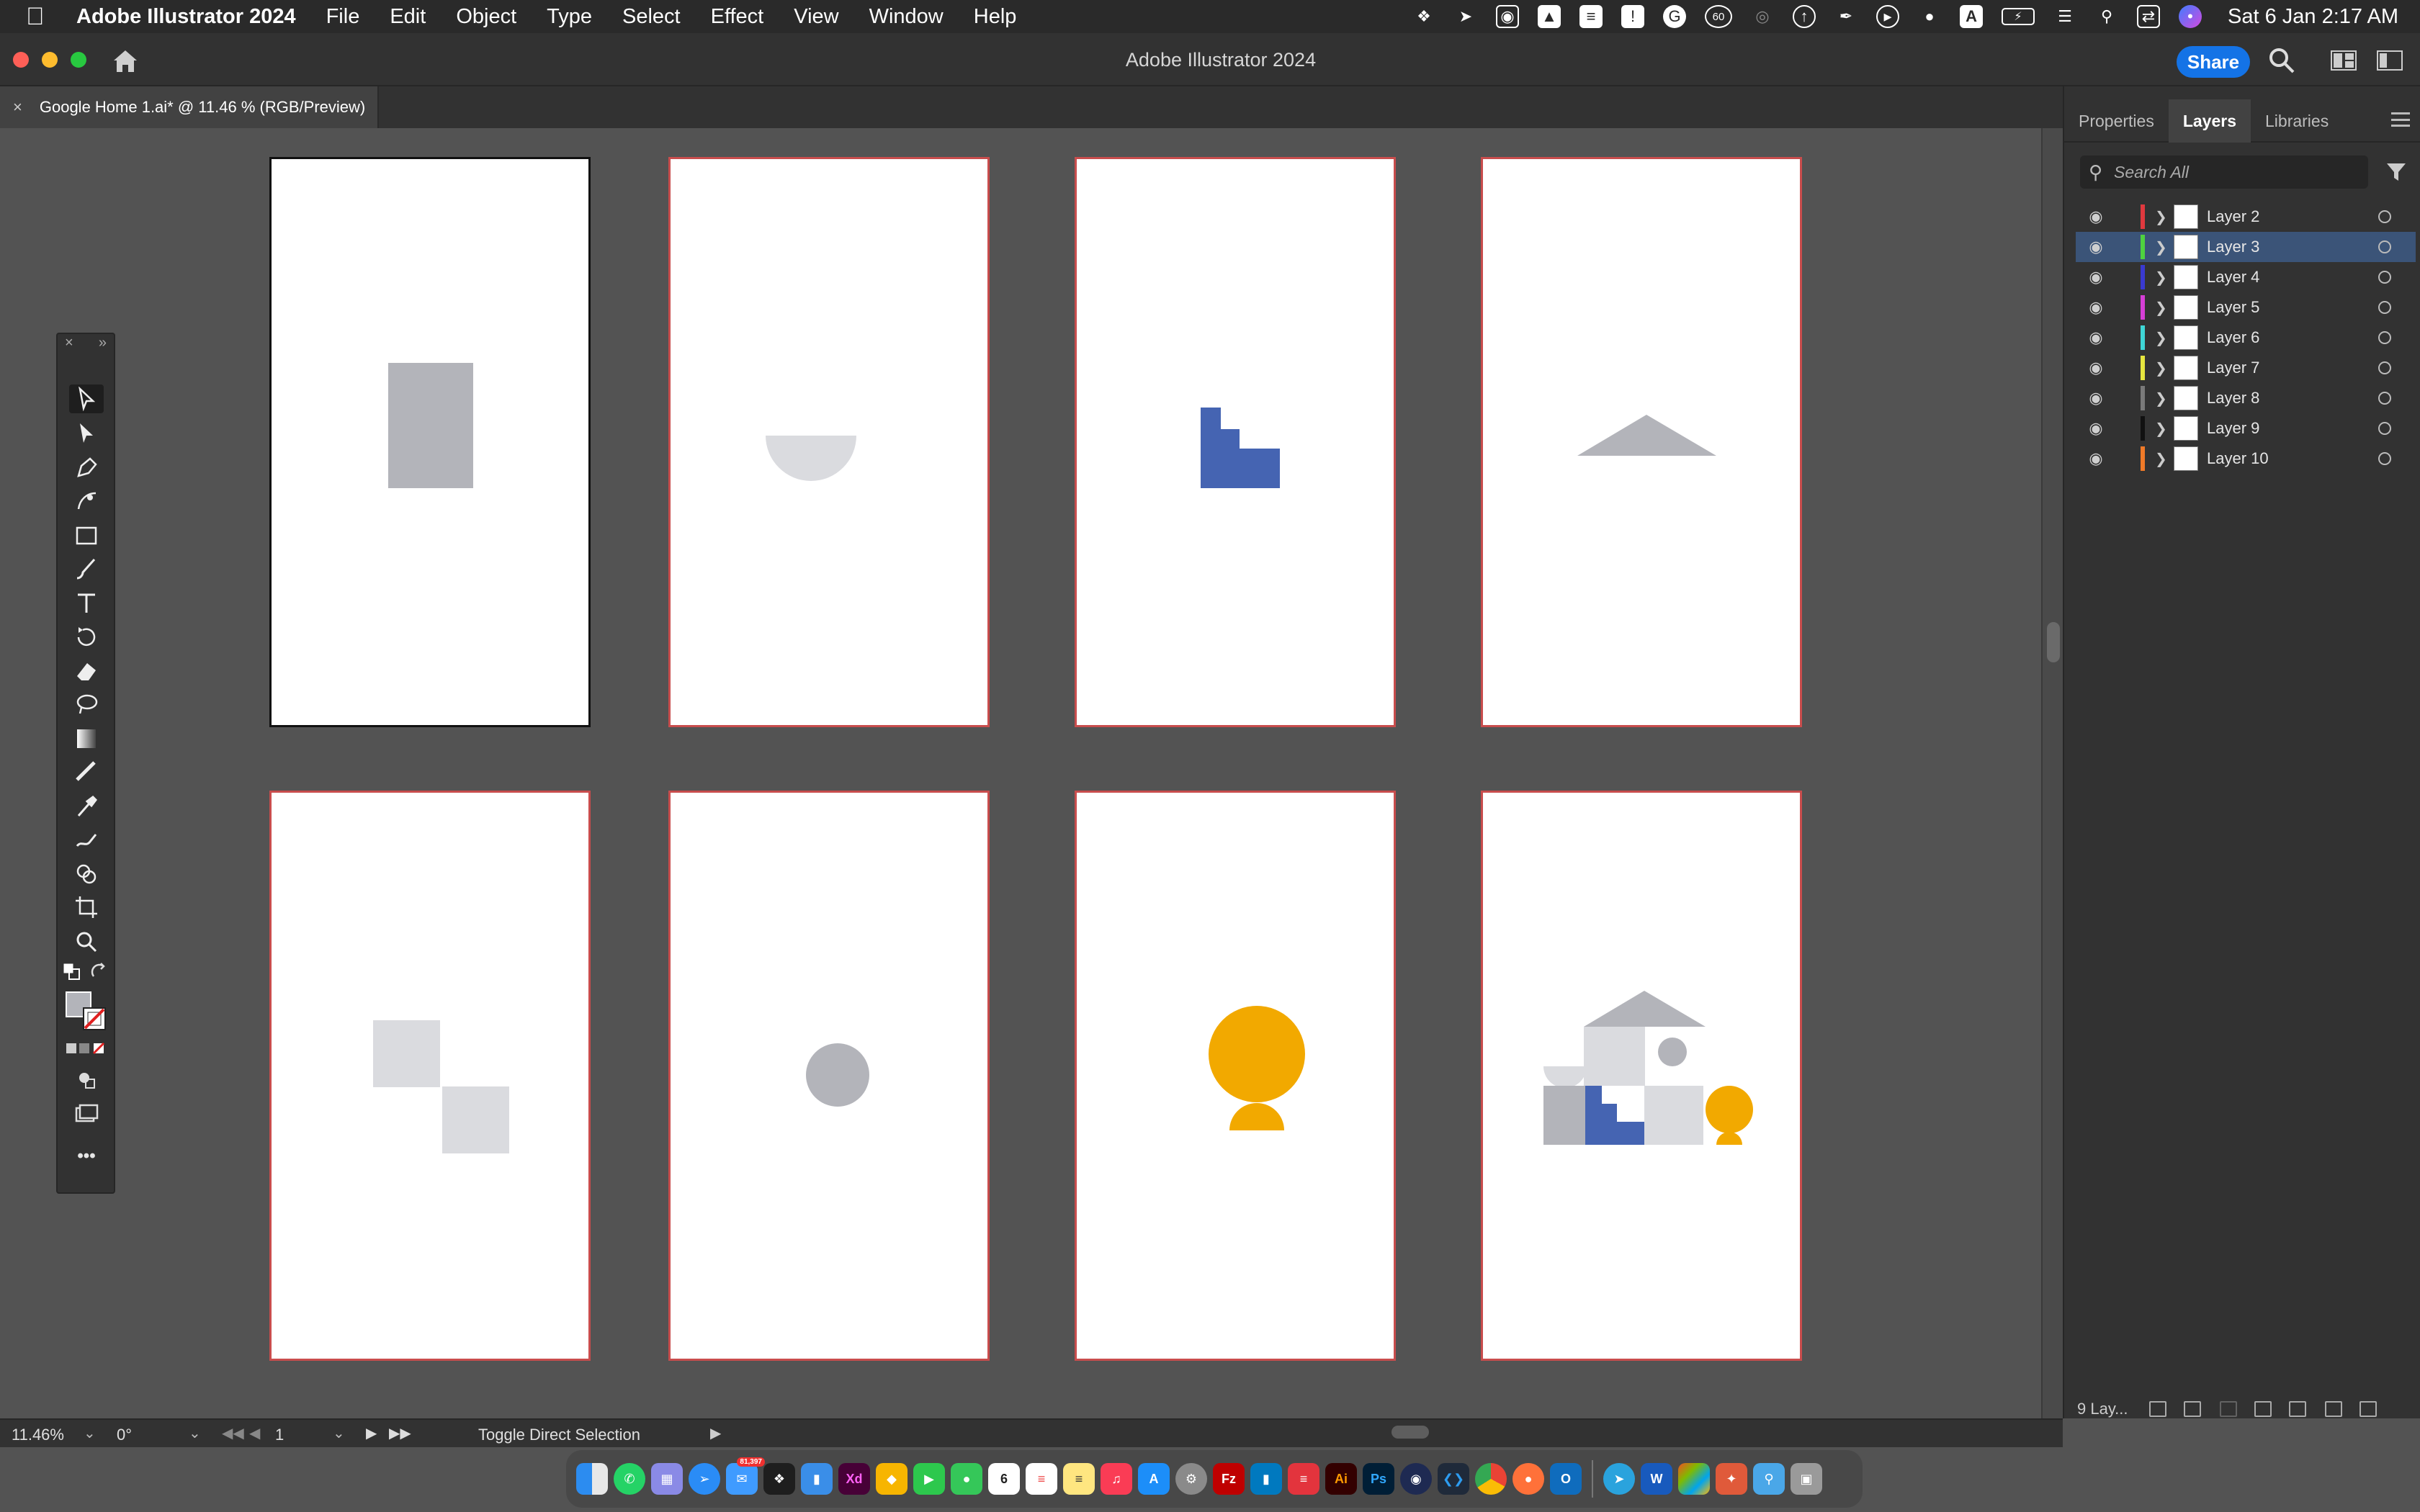  I want to click on menu-view: View, so click(816, 17).